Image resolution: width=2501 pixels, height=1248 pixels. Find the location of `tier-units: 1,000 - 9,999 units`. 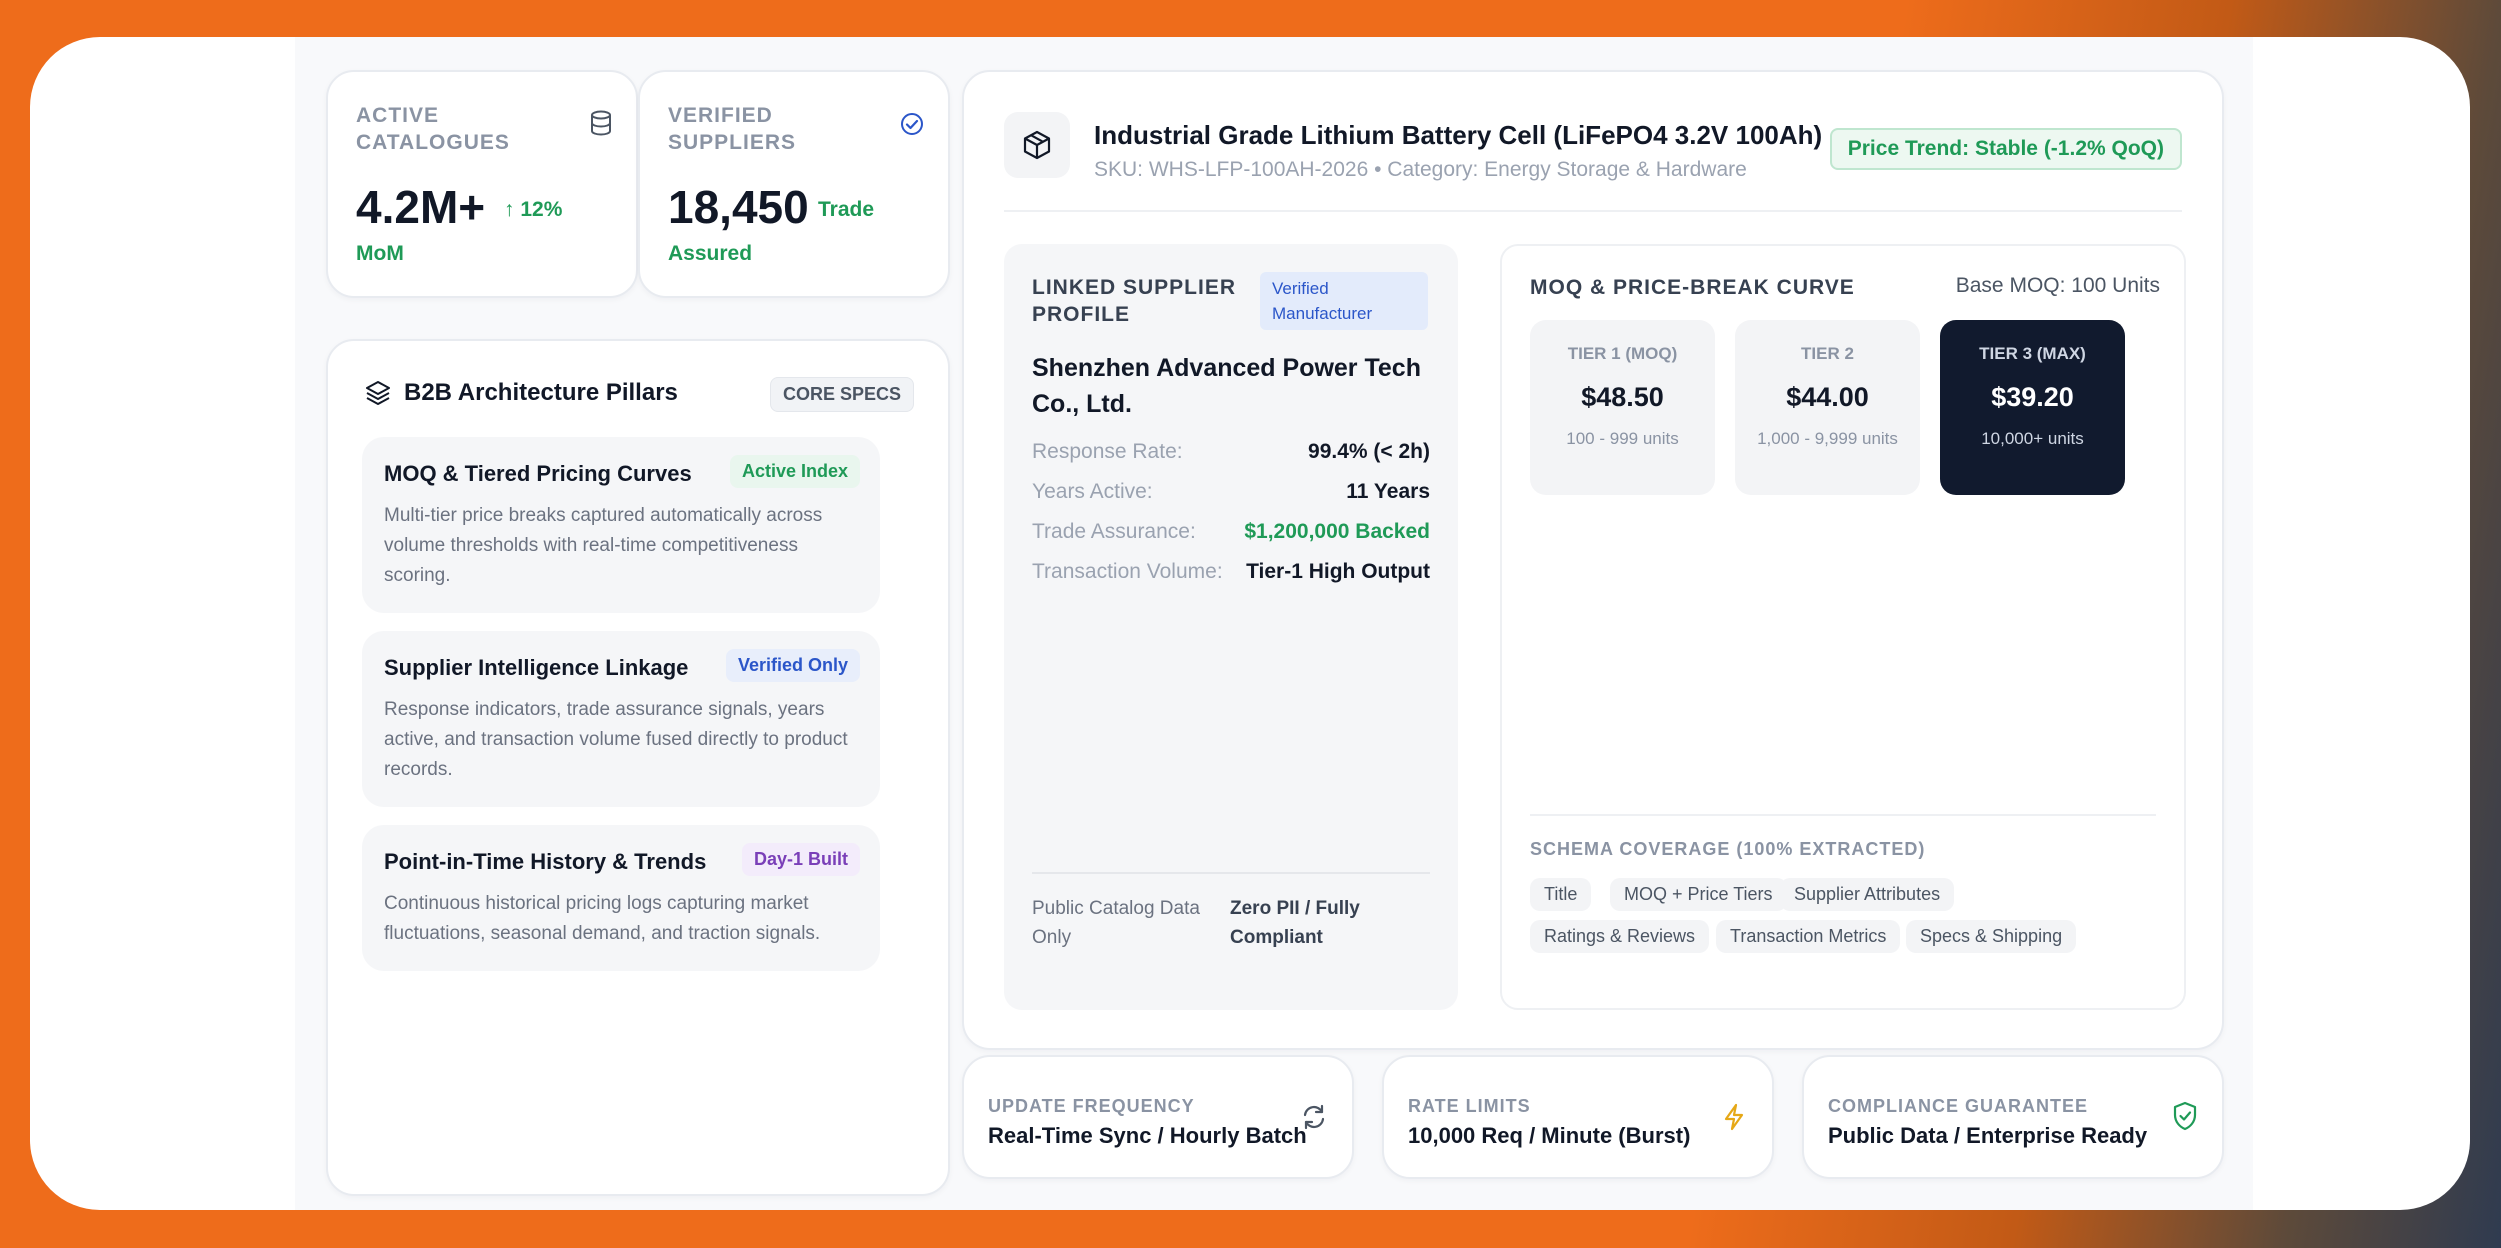

tier-units: 1,000 - 9,999 units is located at coordinates (1827, 438).